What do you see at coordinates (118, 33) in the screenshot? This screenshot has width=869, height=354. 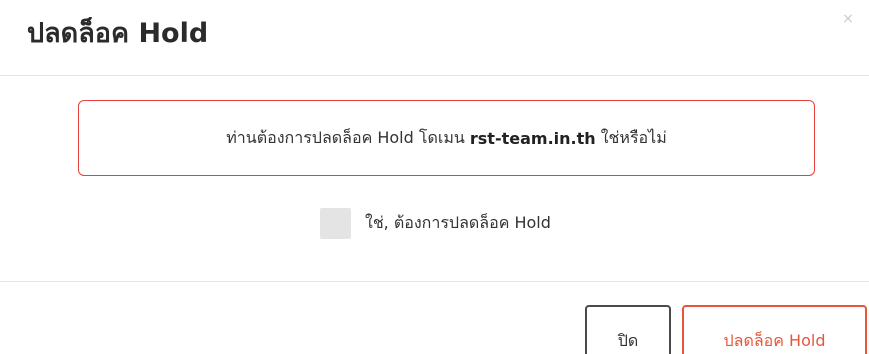 I see `modal-title: ปลดล็อค Hold` at bounding box center [118, 33].